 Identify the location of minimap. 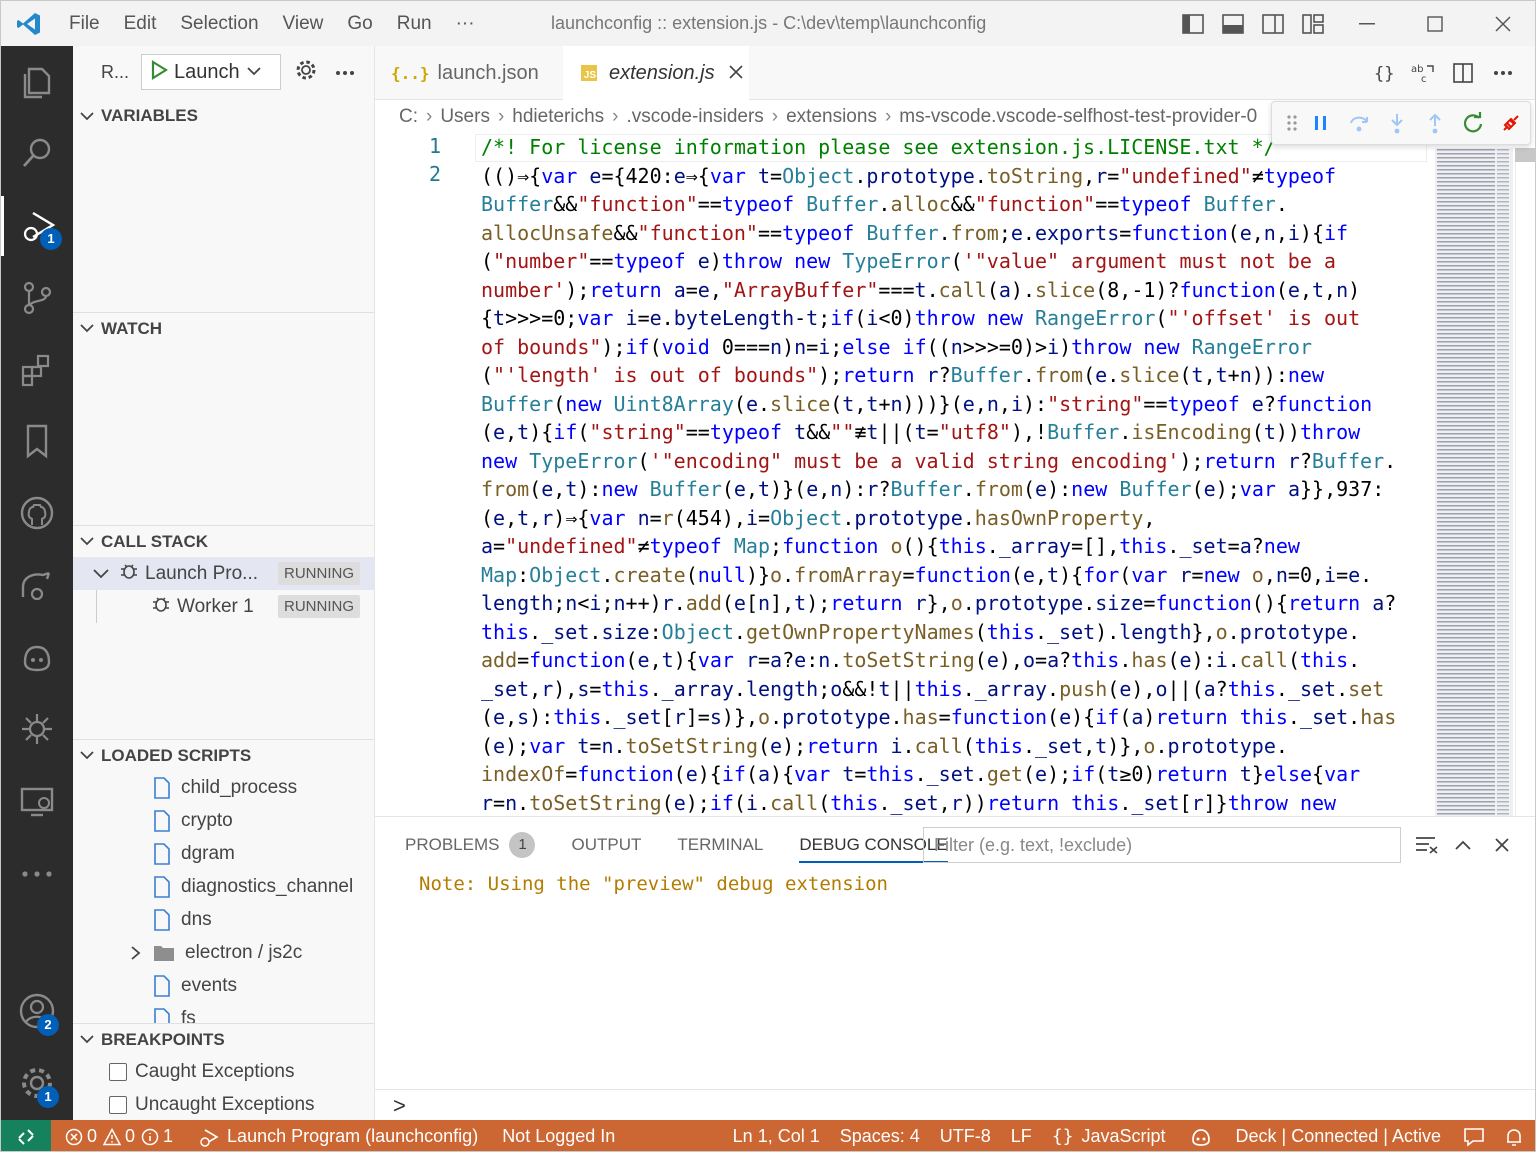
(1474, 482).